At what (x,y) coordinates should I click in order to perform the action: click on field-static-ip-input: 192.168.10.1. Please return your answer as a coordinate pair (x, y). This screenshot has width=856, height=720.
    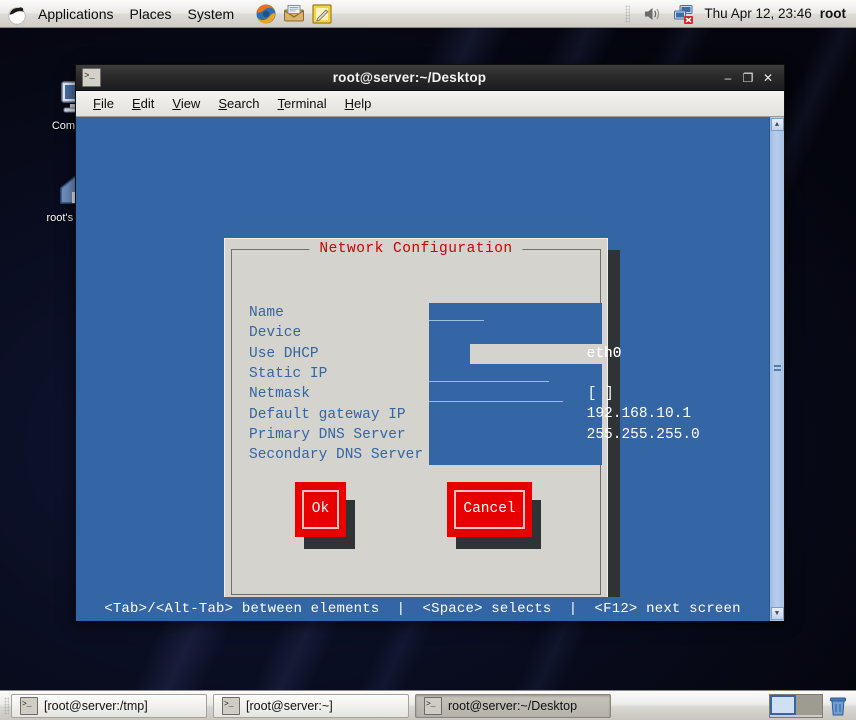
    Looking at the image, I should click on (560, 392).